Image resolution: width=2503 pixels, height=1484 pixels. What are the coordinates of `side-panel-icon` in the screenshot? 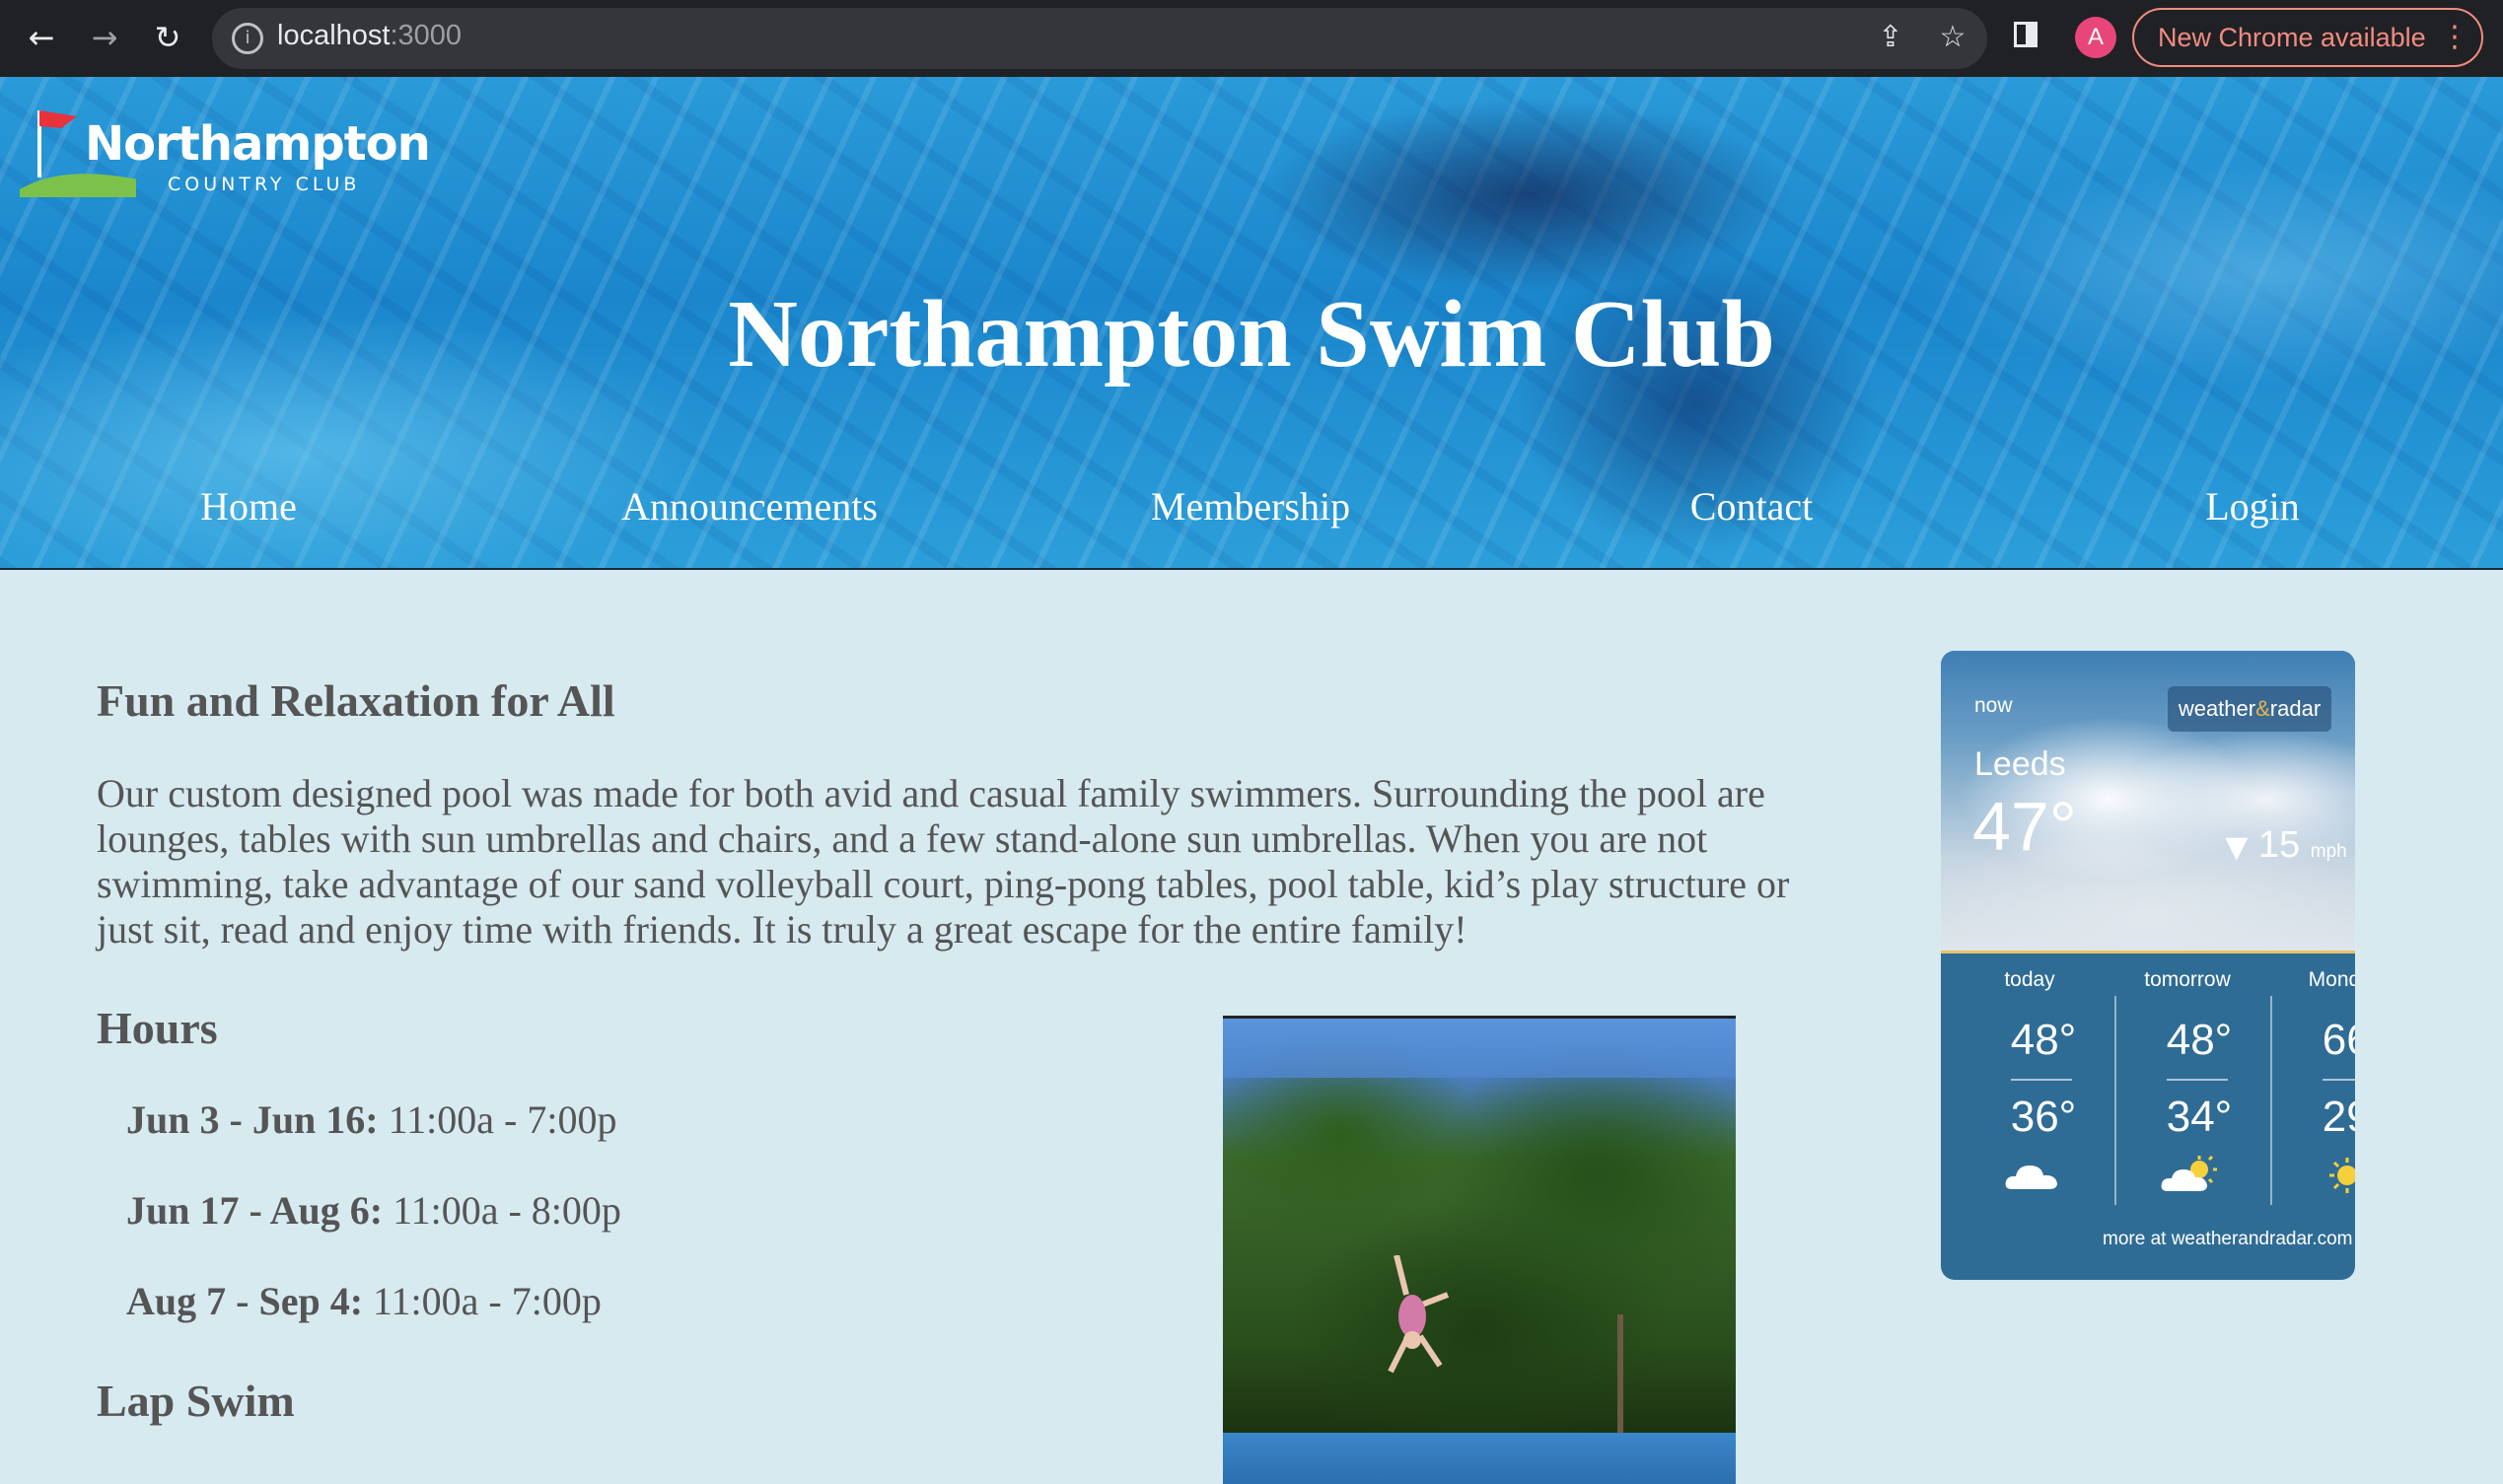 It's located at (2026, 34).